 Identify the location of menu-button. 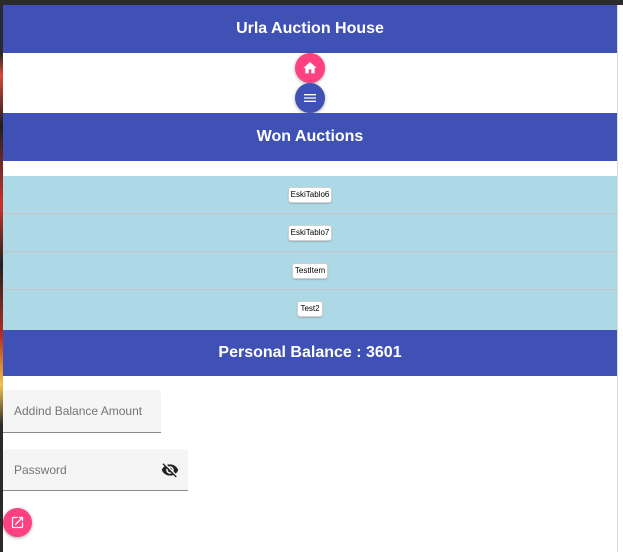
(310, 98).